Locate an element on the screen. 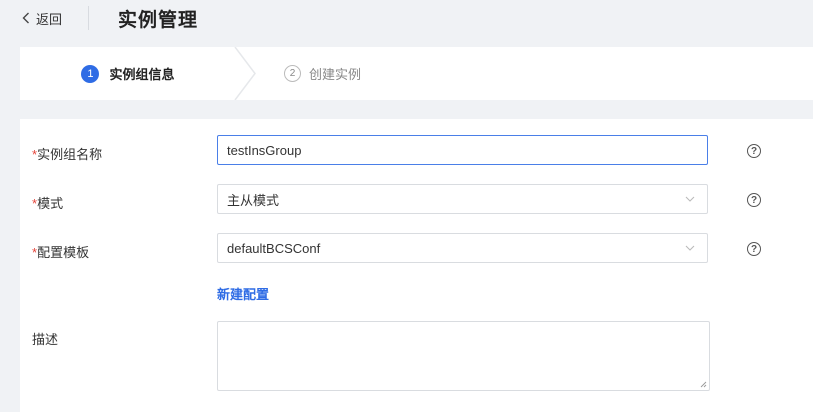 The height and width of the screenshot is (412, 813). new-config-link: 新建配置 is located at coordinates (243, 293).